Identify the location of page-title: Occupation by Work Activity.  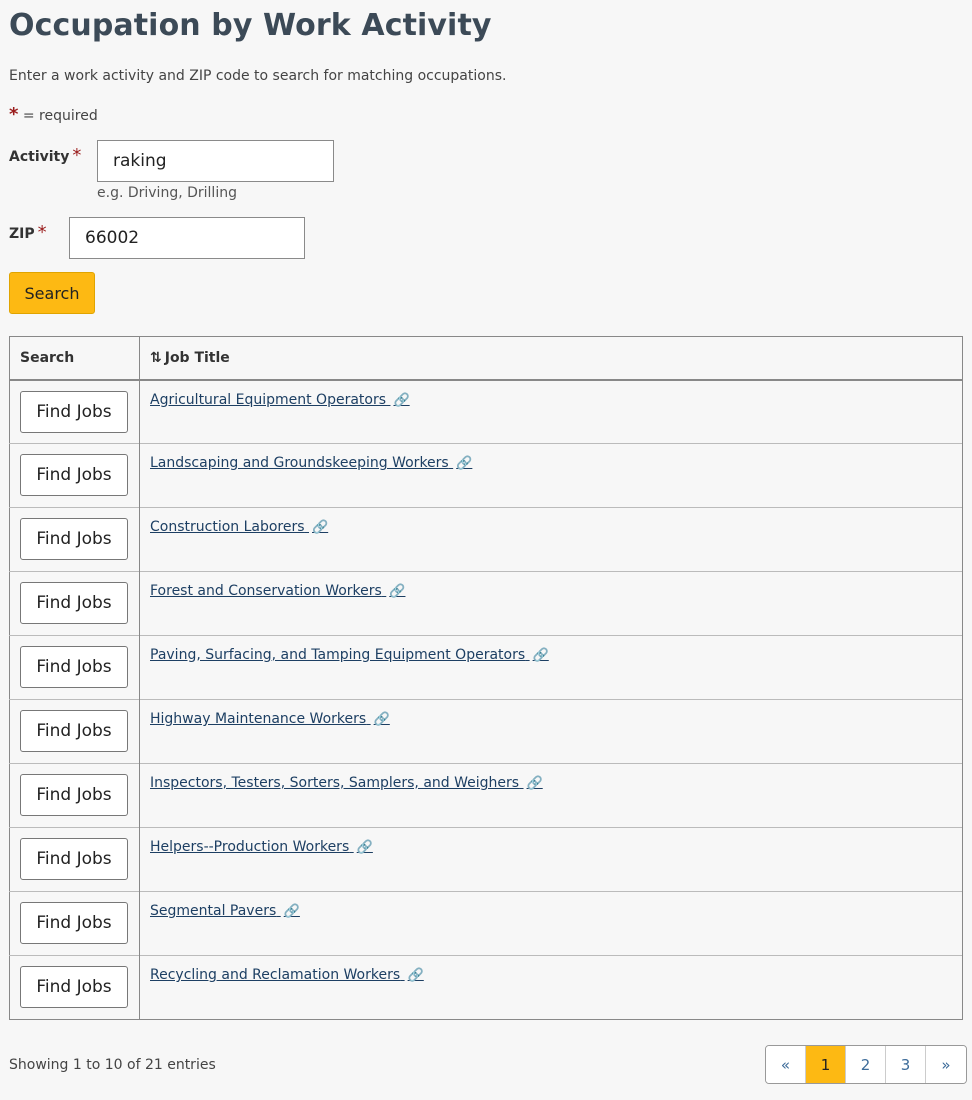
(250, 25).